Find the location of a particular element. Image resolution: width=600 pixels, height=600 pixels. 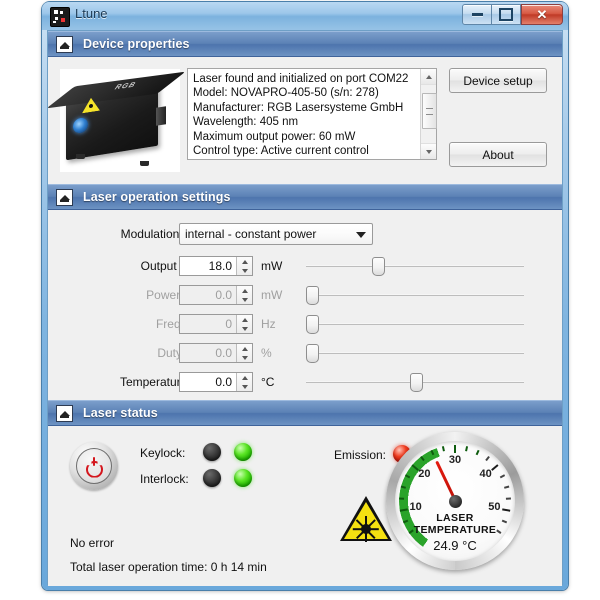

minimize-button is located at coordinates (477, 14).